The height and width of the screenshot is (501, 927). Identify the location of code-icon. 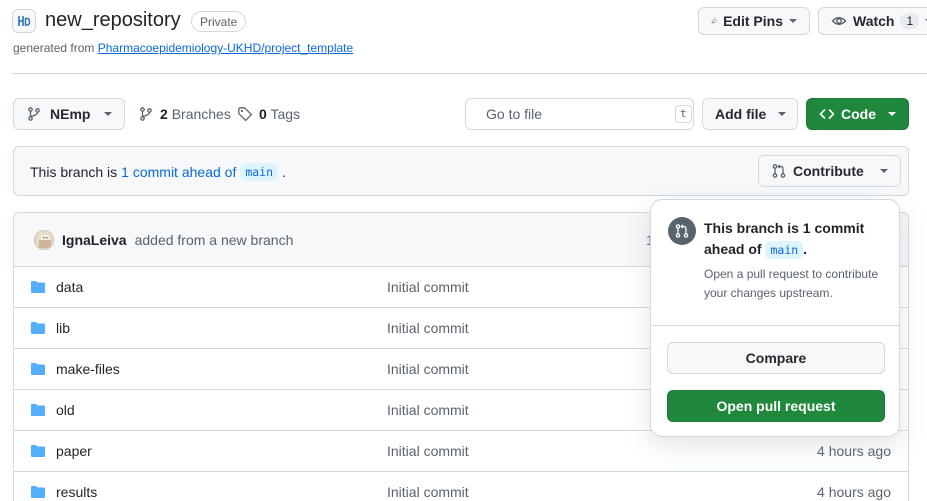
(827, 114).